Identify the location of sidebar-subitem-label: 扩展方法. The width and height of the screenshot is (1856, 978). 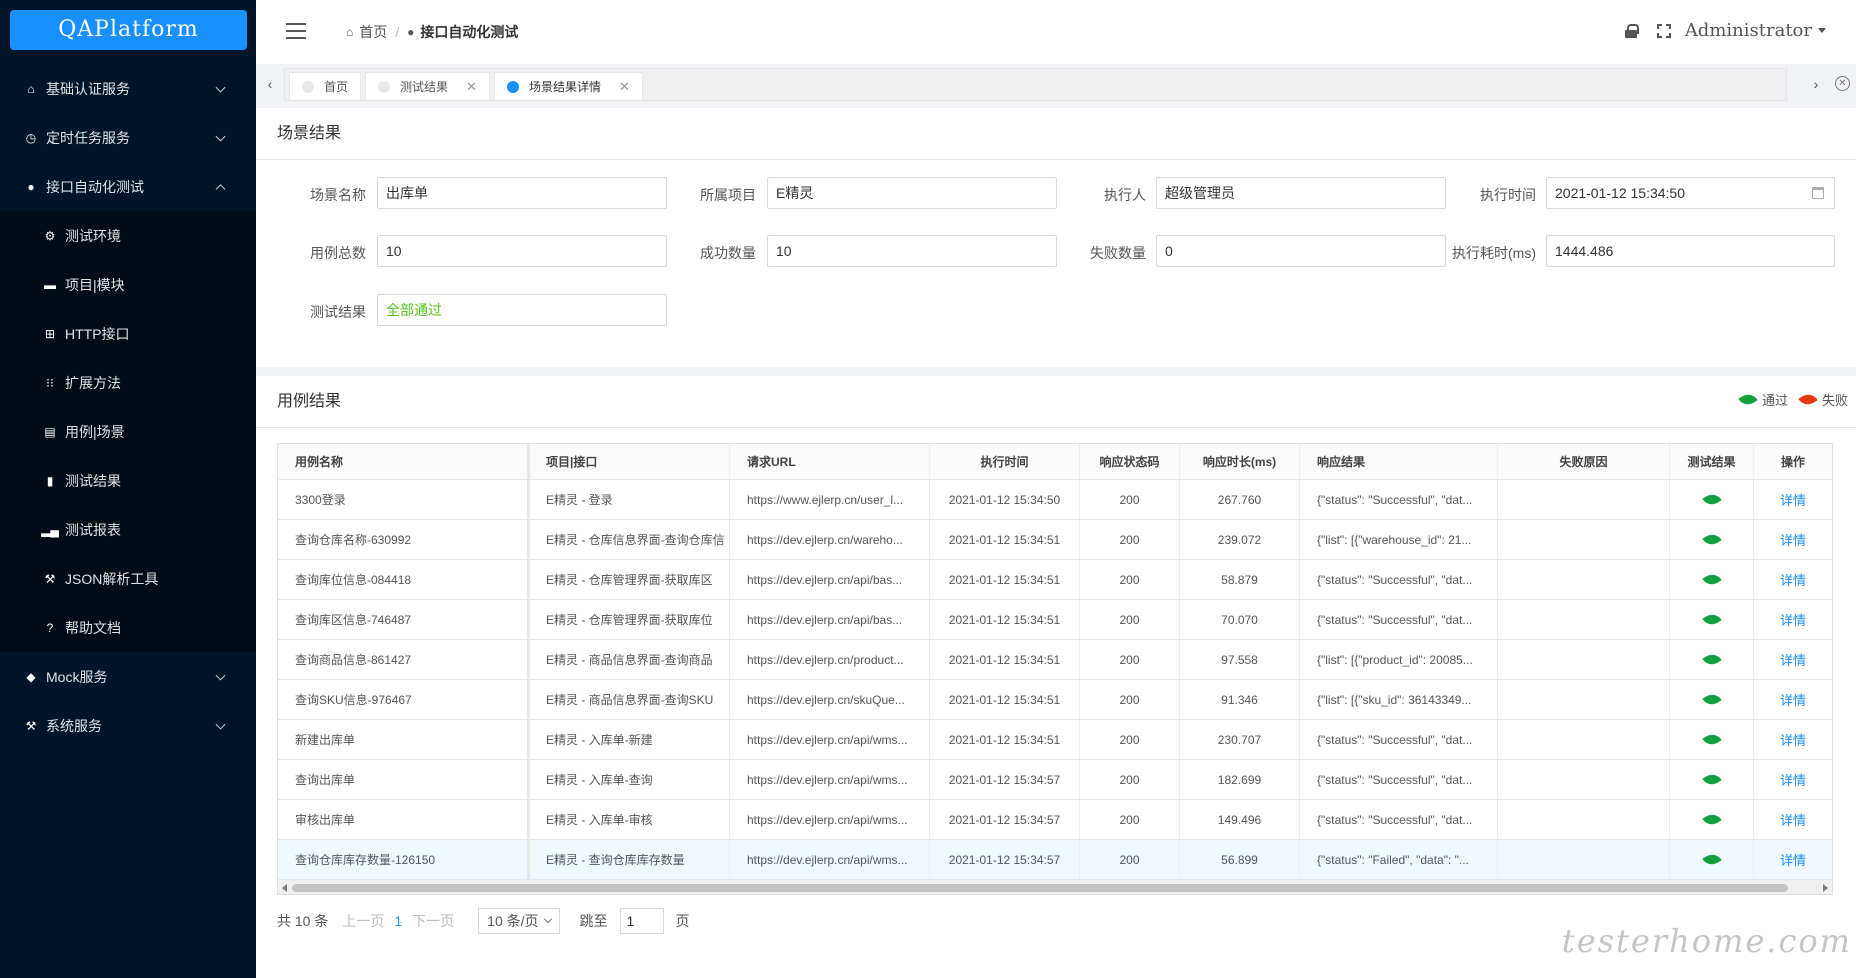
(93, 382).